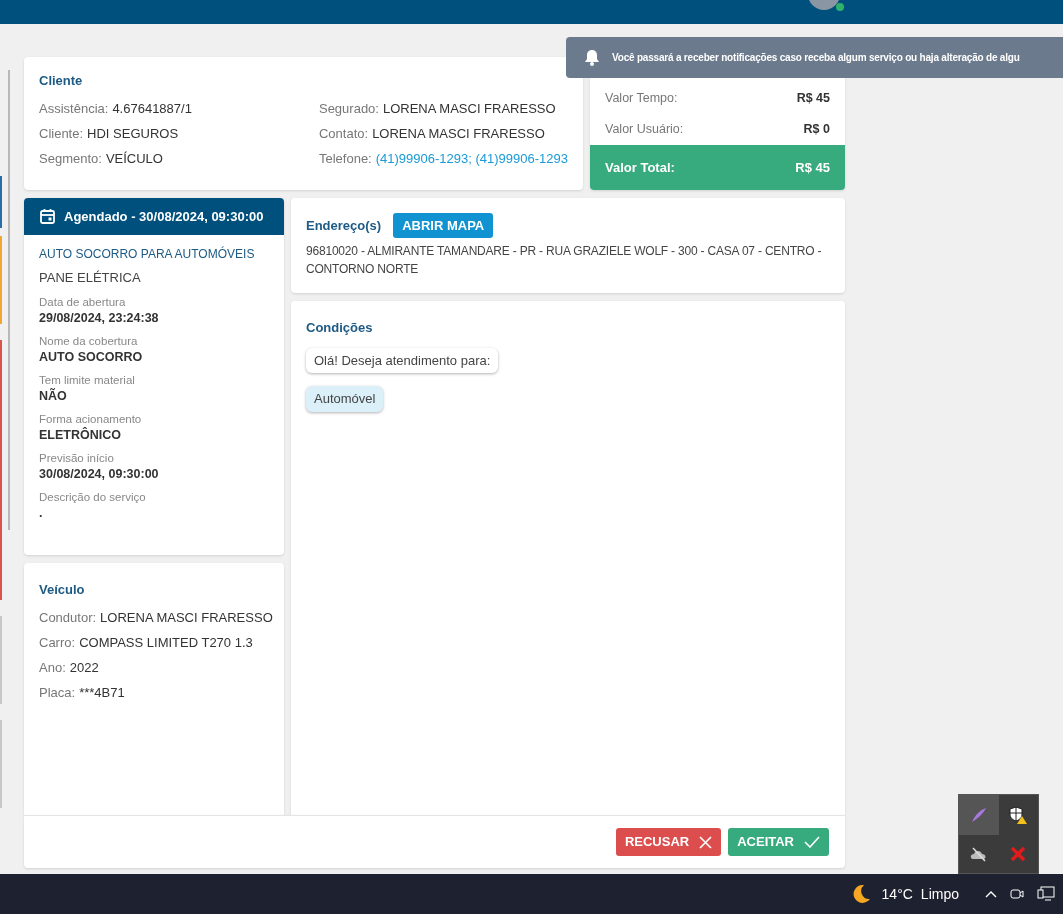 The image size is (1063, 914). I want to click on detail-value: 30/08/2024, 09:30:00, so click(99, 474).